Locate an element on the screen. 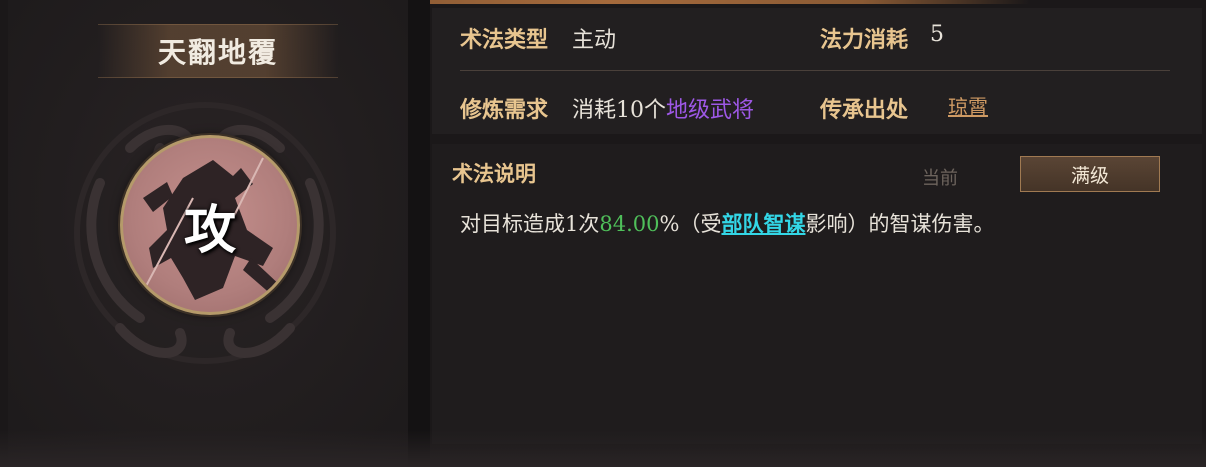 Image resolution: width=1206 pixels, height=467 pixels. desc-percent: 84.00 is located at coordinates (629, 224).